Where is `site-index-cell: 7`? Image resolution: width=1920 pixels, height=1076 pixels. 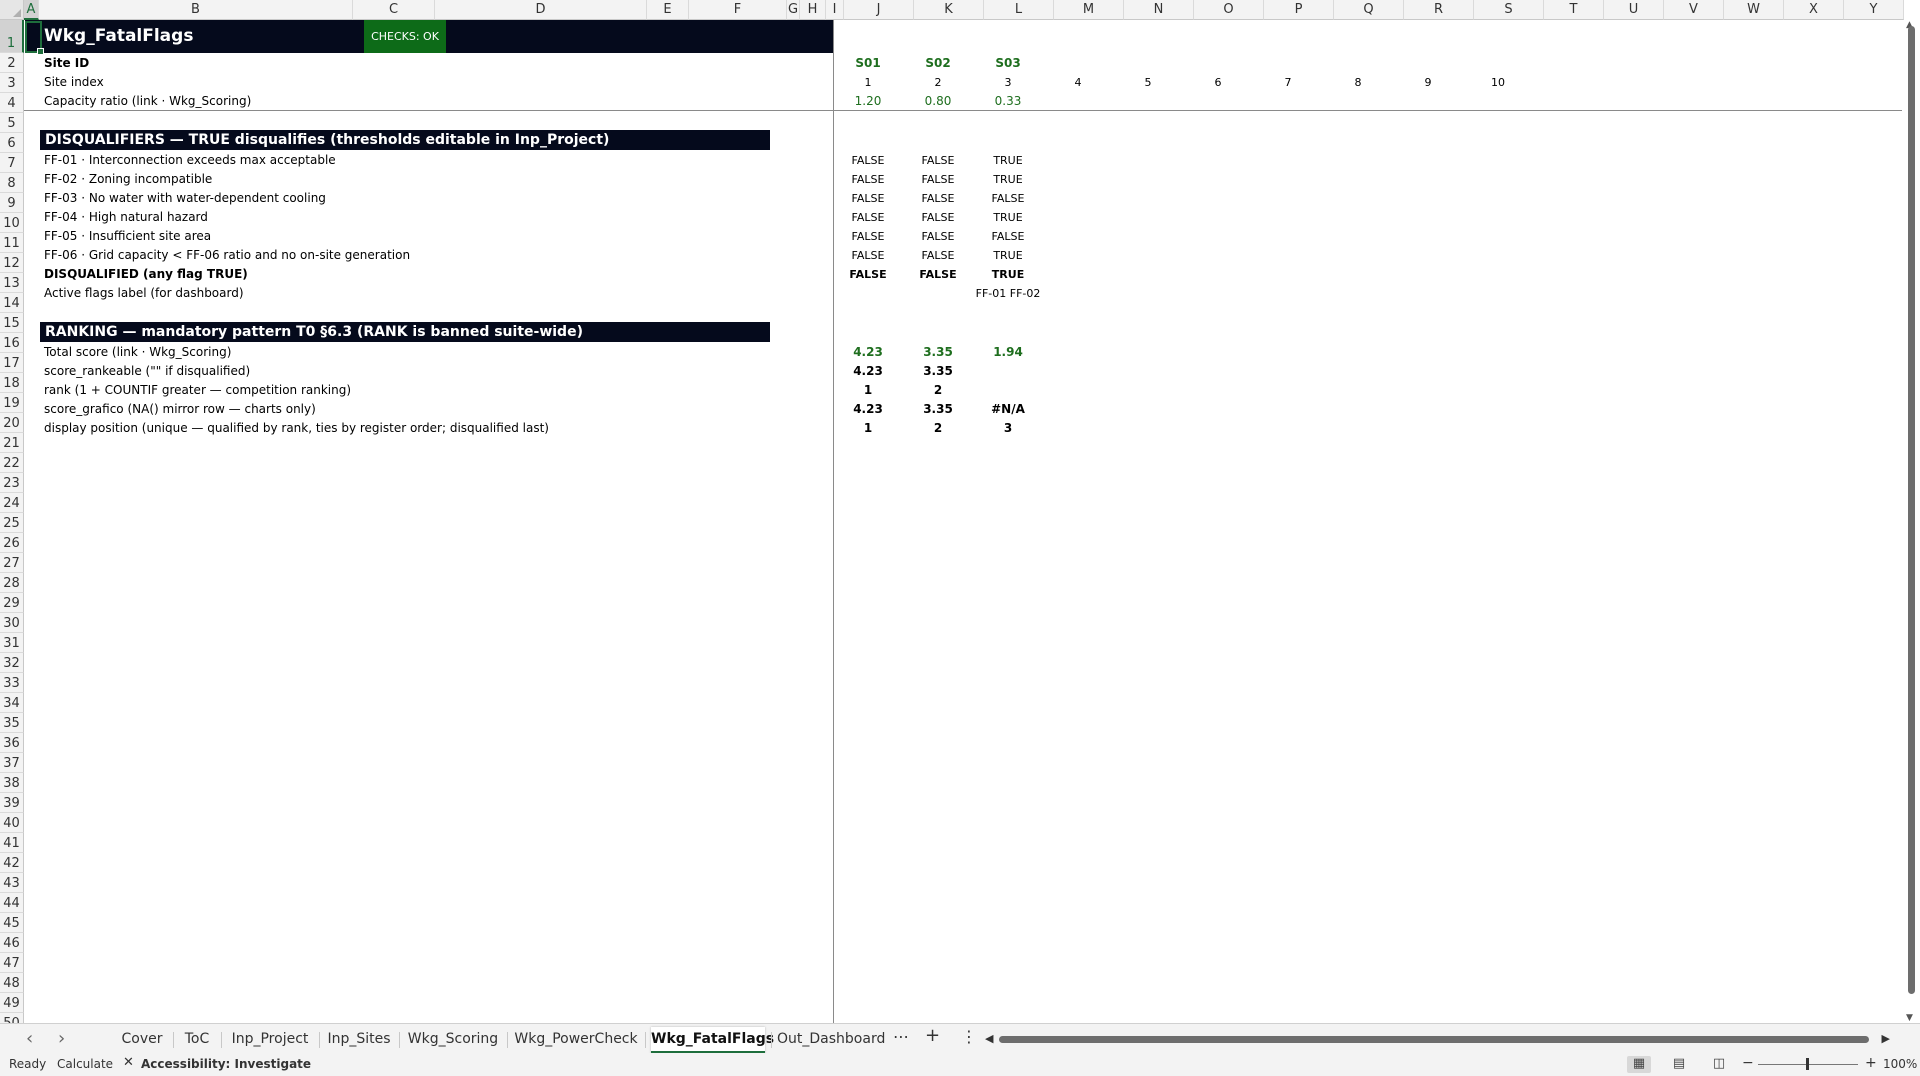
site-index-cell: 7 is located at coordinates (1288, 82).